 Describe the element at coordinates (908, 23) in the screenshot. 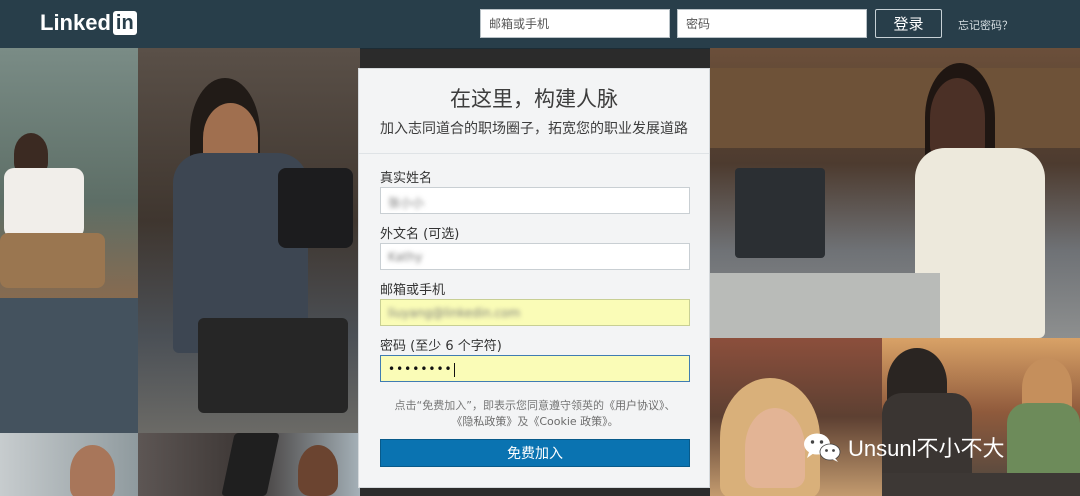

I see `login-button: 登录` at that location.